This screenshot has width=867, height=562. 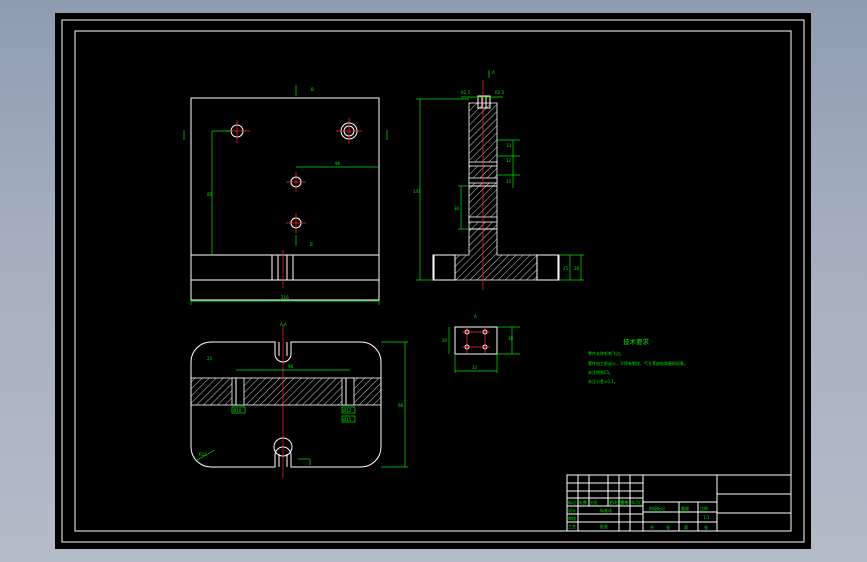 What do you see at coordinates (291, 366) in the screenshot?
I see `bottom-width-dim: 96` at bounding box center [291, 366].